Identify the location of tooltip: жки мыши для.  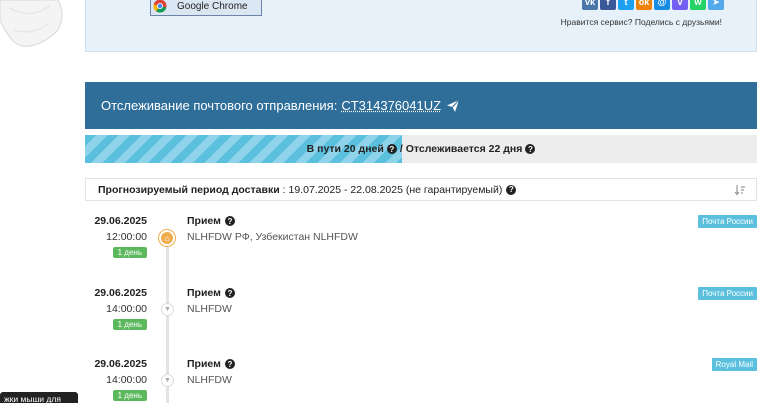
(39, 397).